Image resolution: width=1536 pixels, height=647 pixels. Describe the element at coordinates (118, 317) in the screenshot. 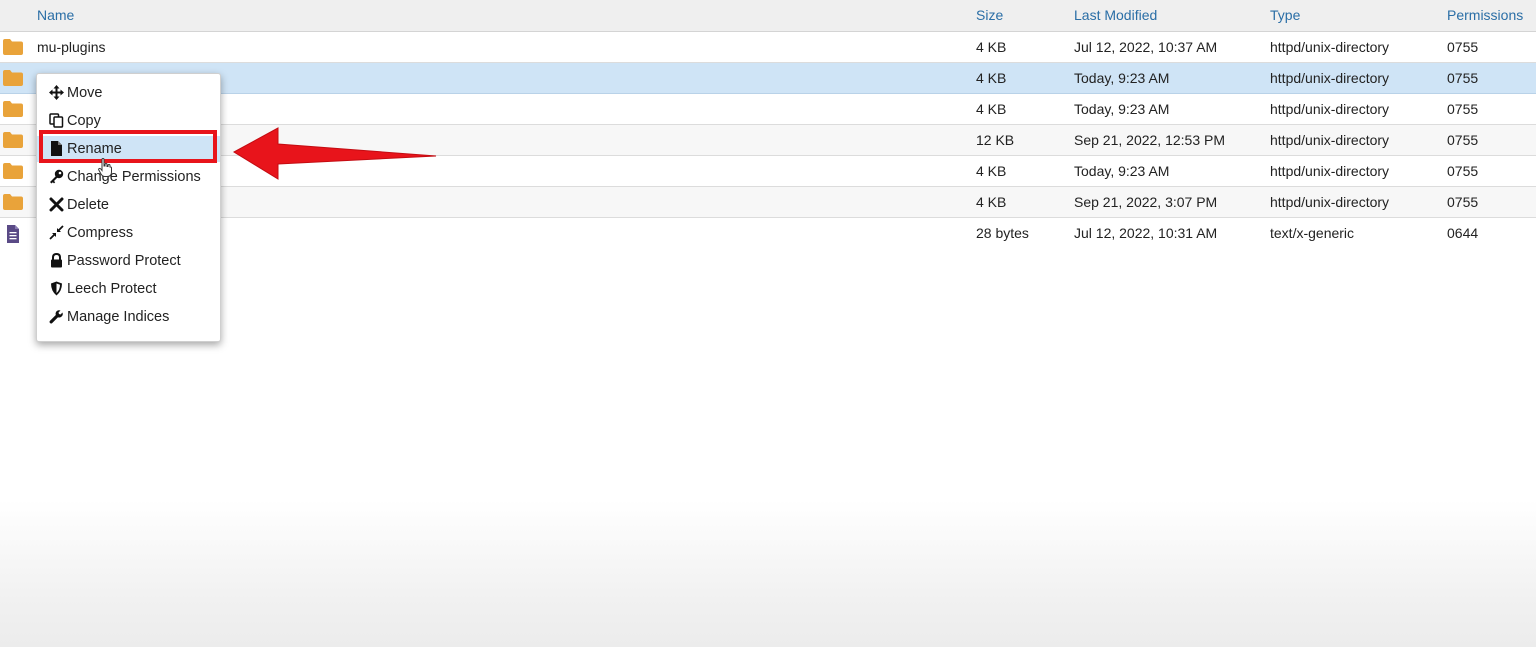

I see `menu-item-label: Manage Indices` at that location.